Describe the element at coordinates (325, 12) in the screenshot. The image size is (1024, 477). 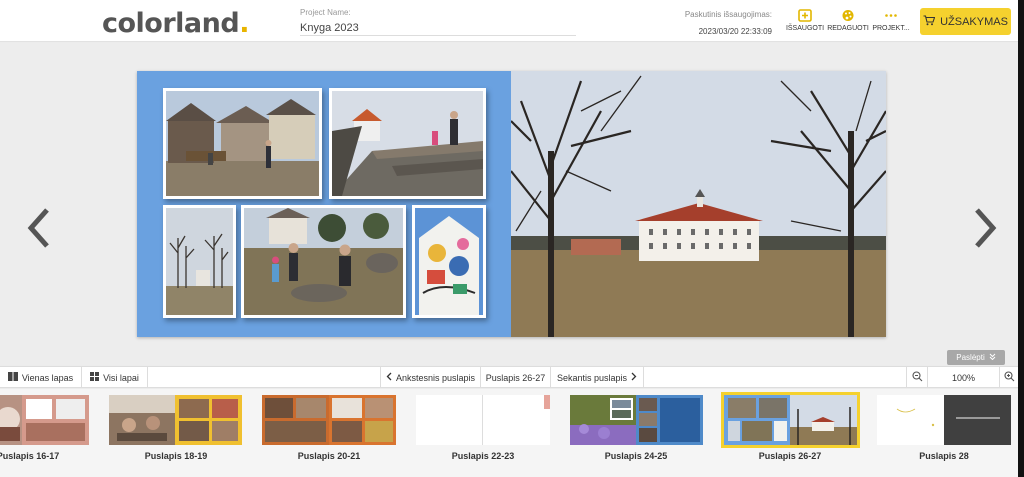
I see `project-name-label: Project Name:` at that location.